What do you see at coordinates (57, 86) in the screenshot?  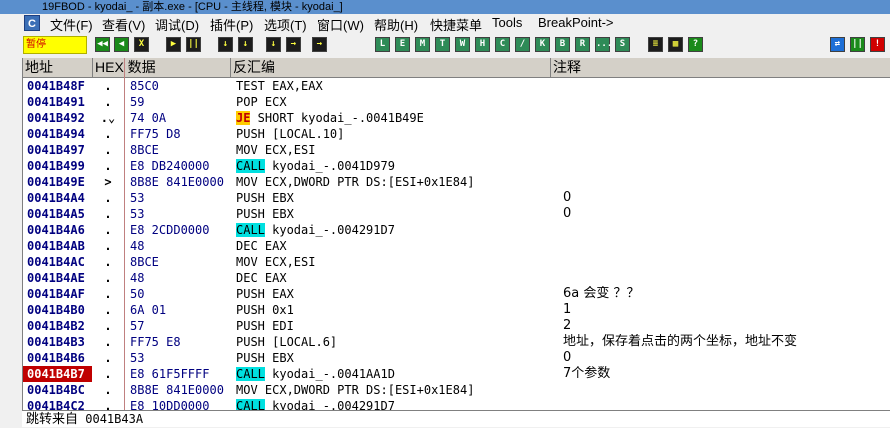 I see `row-address: 0041B48F` at bounding box center [57, 86].